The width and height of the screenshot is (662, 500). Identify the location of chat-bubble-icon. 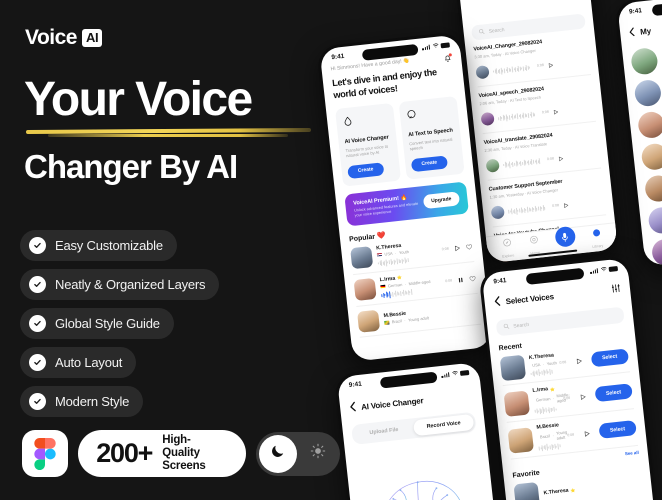
(411, 115).